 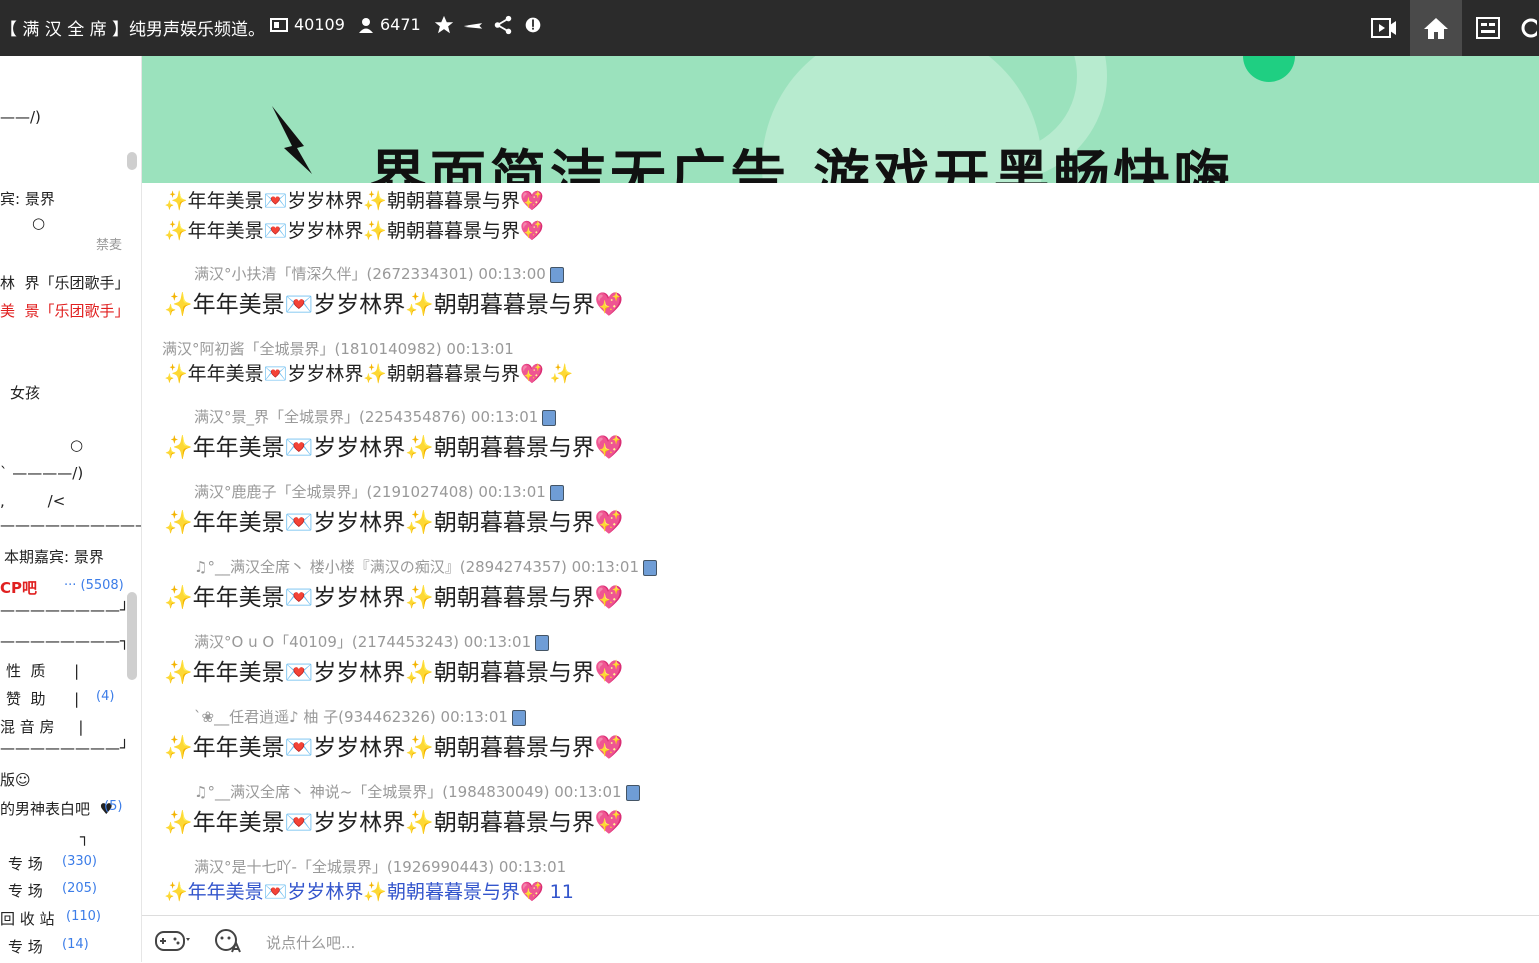 I want to click on video-icon, so click(x=1383, y=28).